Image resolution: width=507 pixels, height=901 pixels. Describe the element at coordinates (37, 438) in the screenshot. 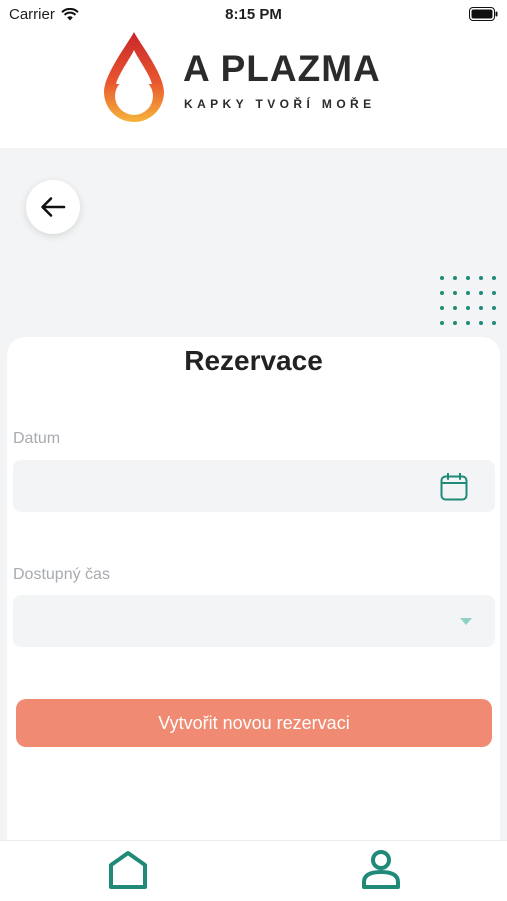

I see `date-label: Datum` at that location.